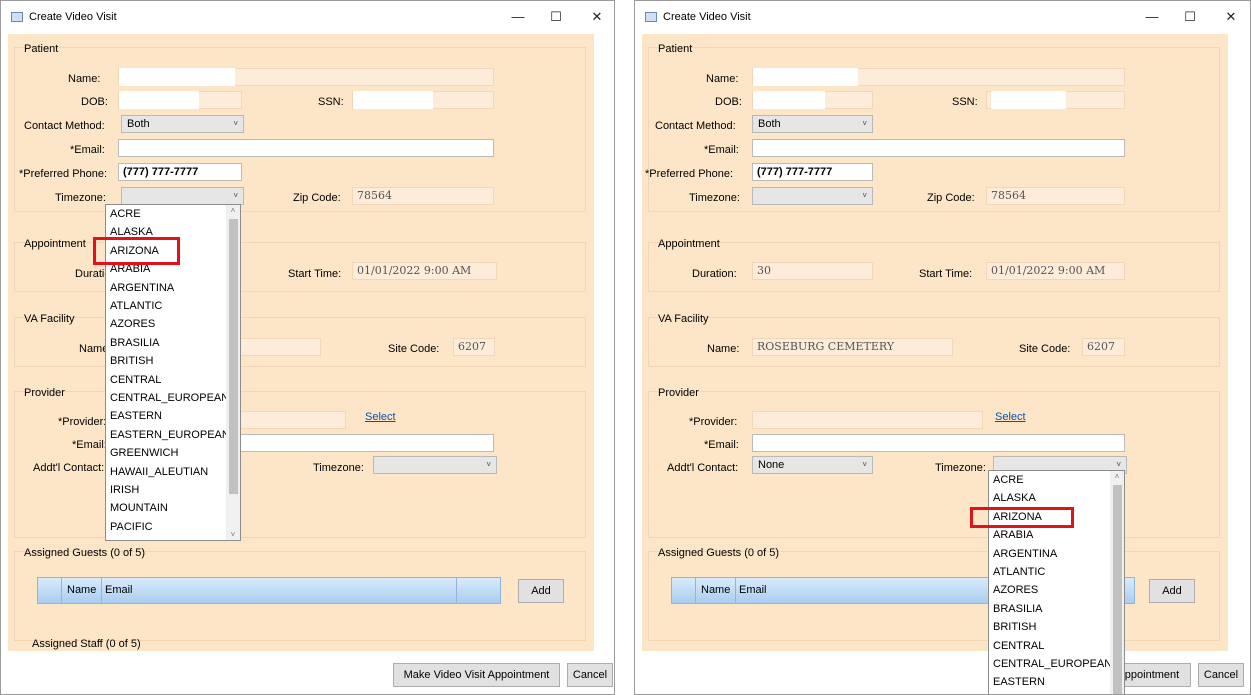  Describe the element at coordinates (965, 102) in the screenshot. I see `ssn-label: SSN:` at that location.